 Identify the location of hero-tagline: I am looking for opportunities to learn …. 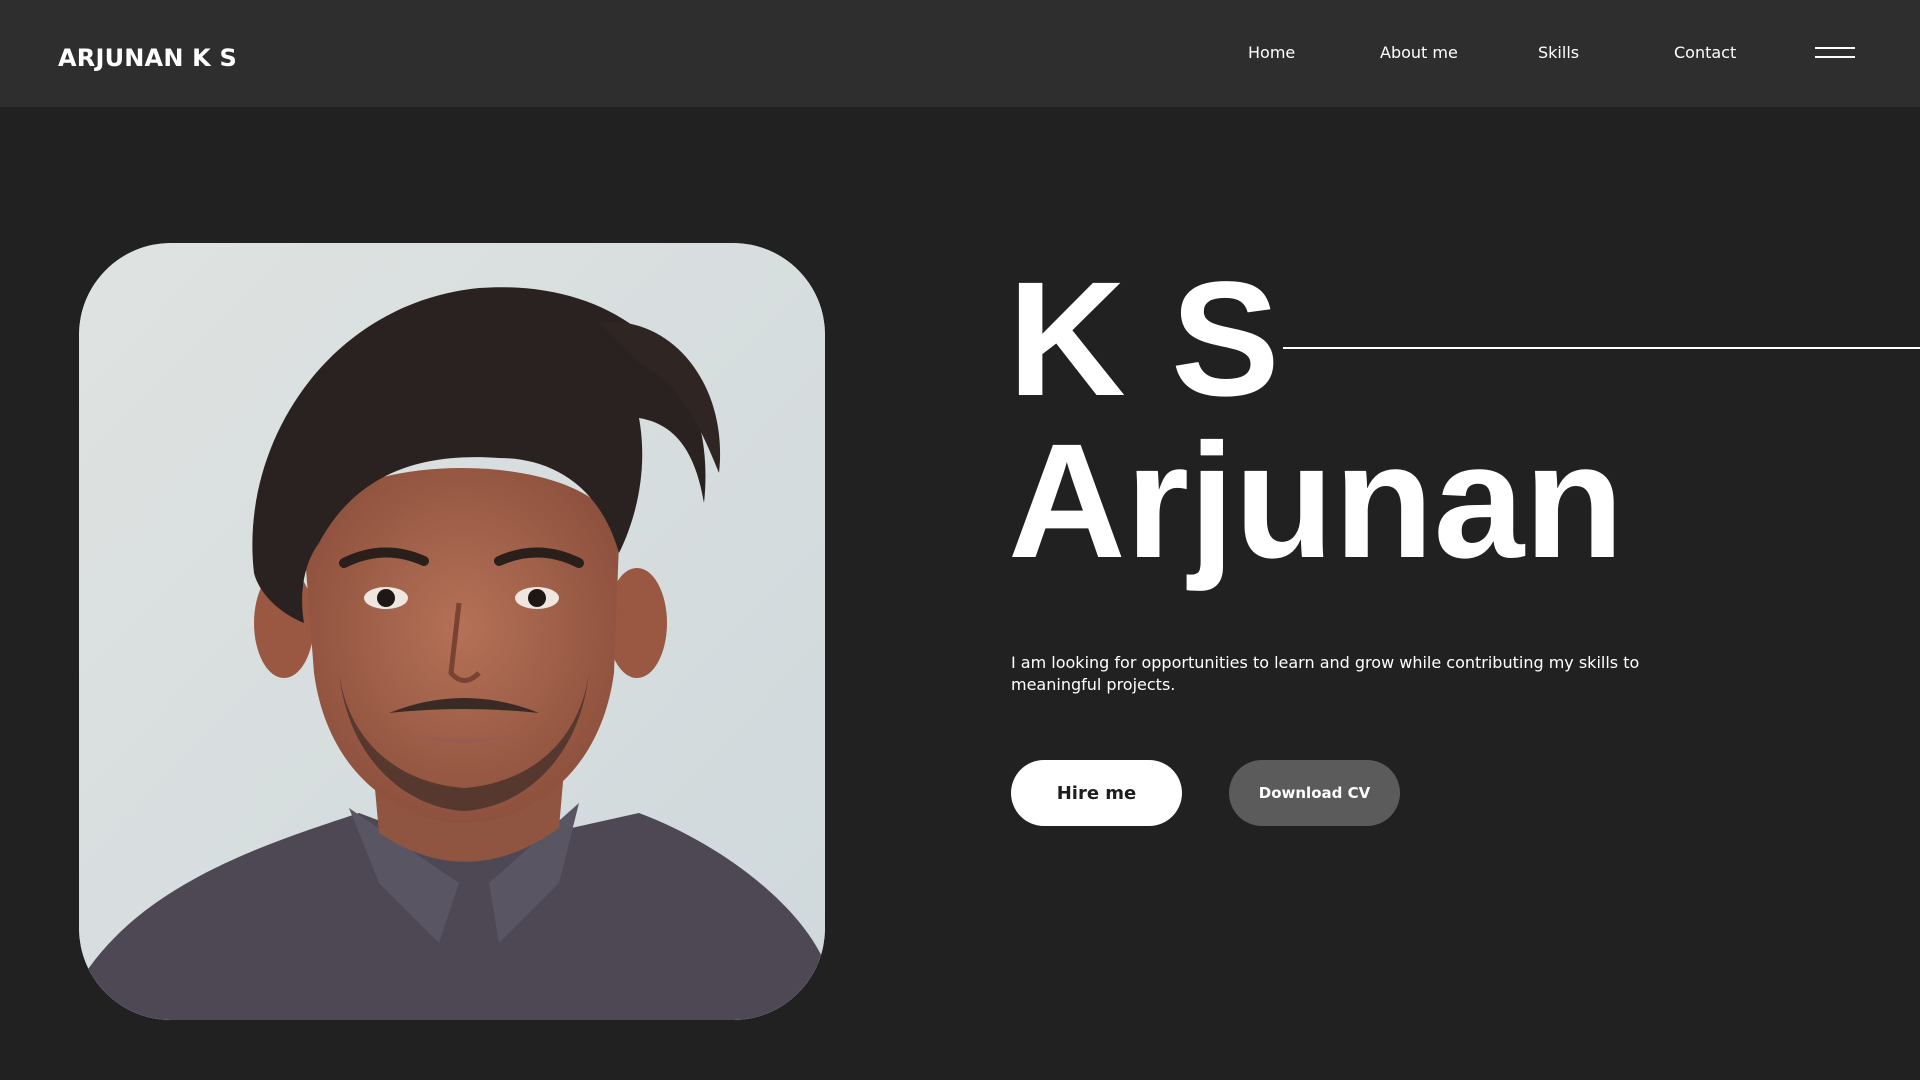
(1325, 673).